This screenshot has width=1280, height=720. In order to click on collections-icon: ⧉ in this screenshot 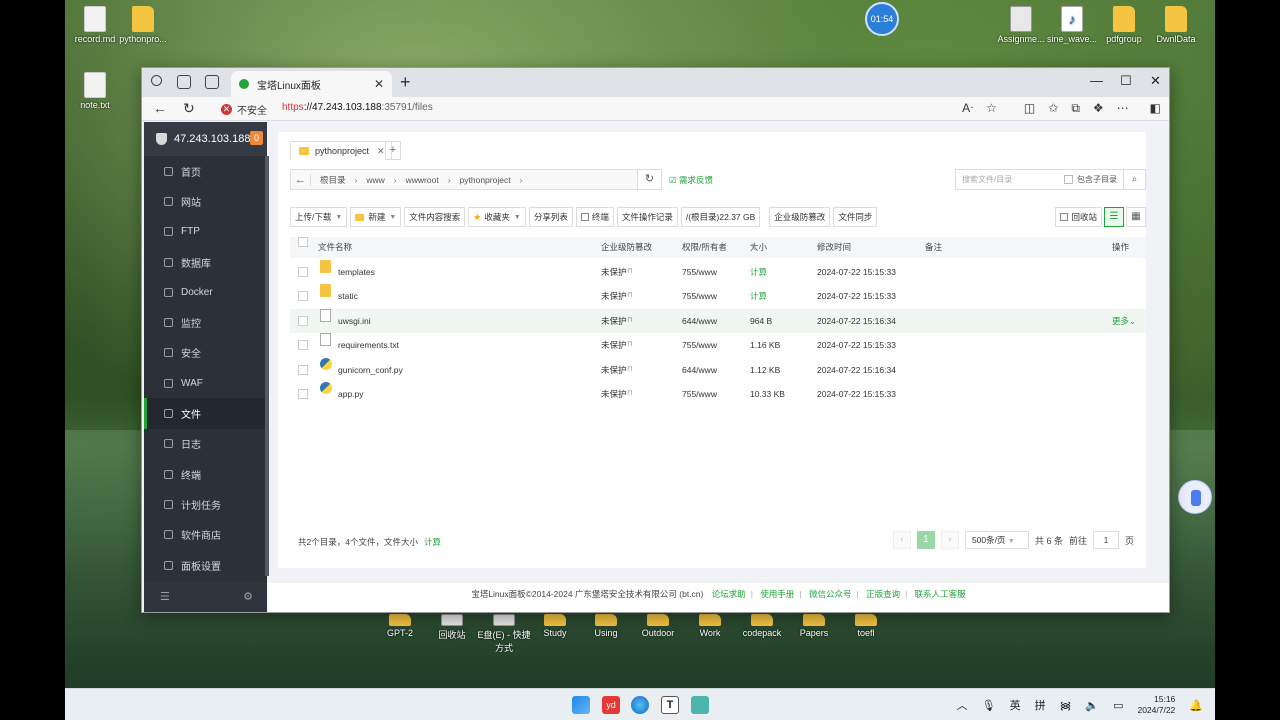, I will do `click(1075, 108)`.